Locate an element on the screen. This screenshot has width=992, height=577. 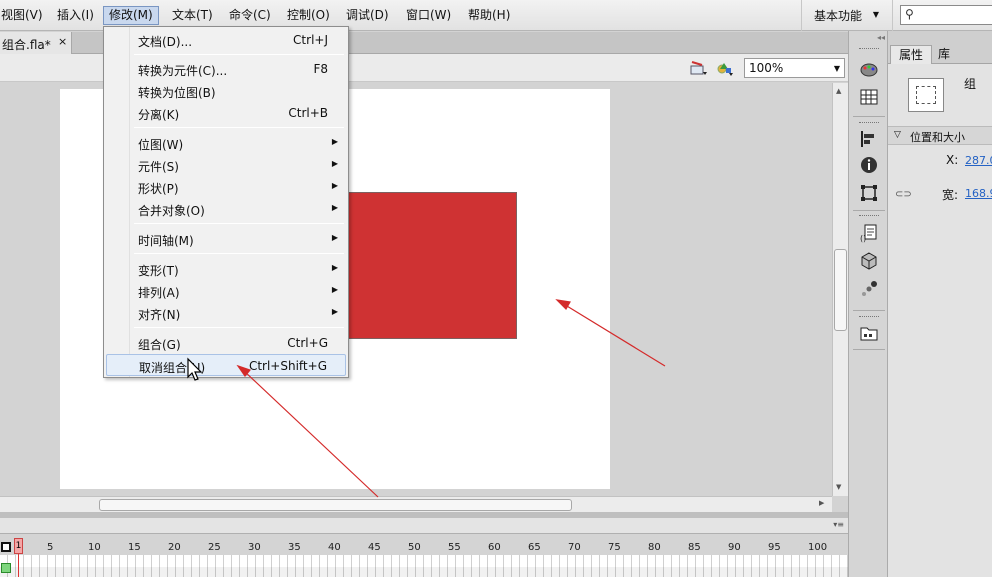
menu-item-transform: 变形(T) ▶ is located at coordinates (226, 269).